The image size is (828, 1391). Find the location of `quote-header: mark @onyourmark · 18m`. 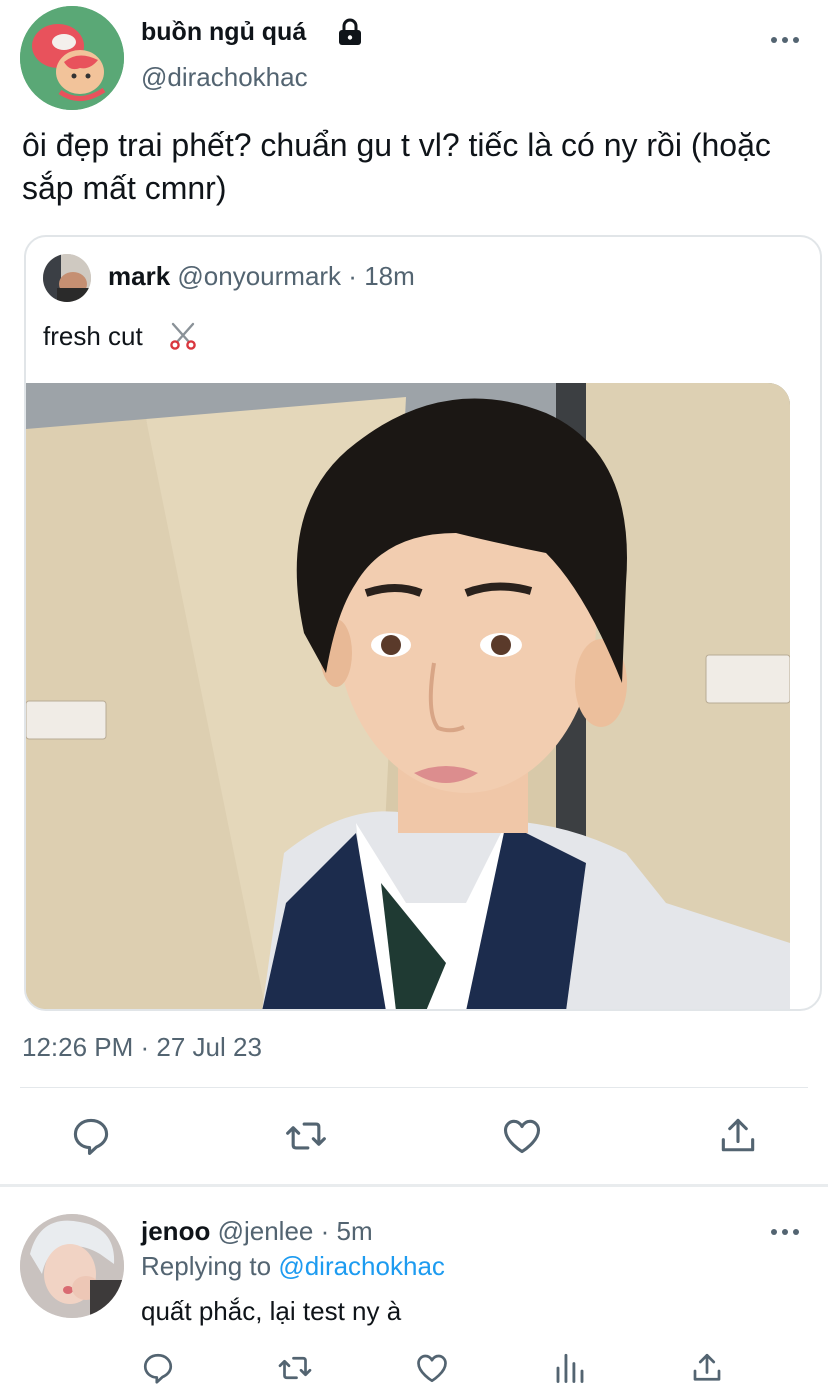

quote-header: mark @onyourmark · 18m is located at coordinates (261, 276).